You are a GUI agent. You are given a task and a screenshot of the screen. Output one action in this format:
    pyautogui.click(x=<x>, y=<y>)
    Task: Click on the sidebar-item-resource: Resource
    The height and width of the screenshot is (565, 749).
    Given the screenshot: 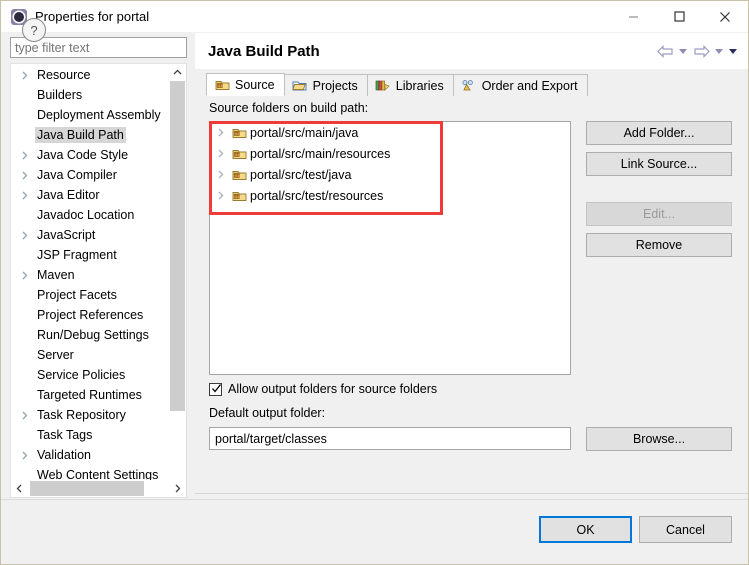 What is the action you would take?
    pyautogui.click(x=90, y=75)
    